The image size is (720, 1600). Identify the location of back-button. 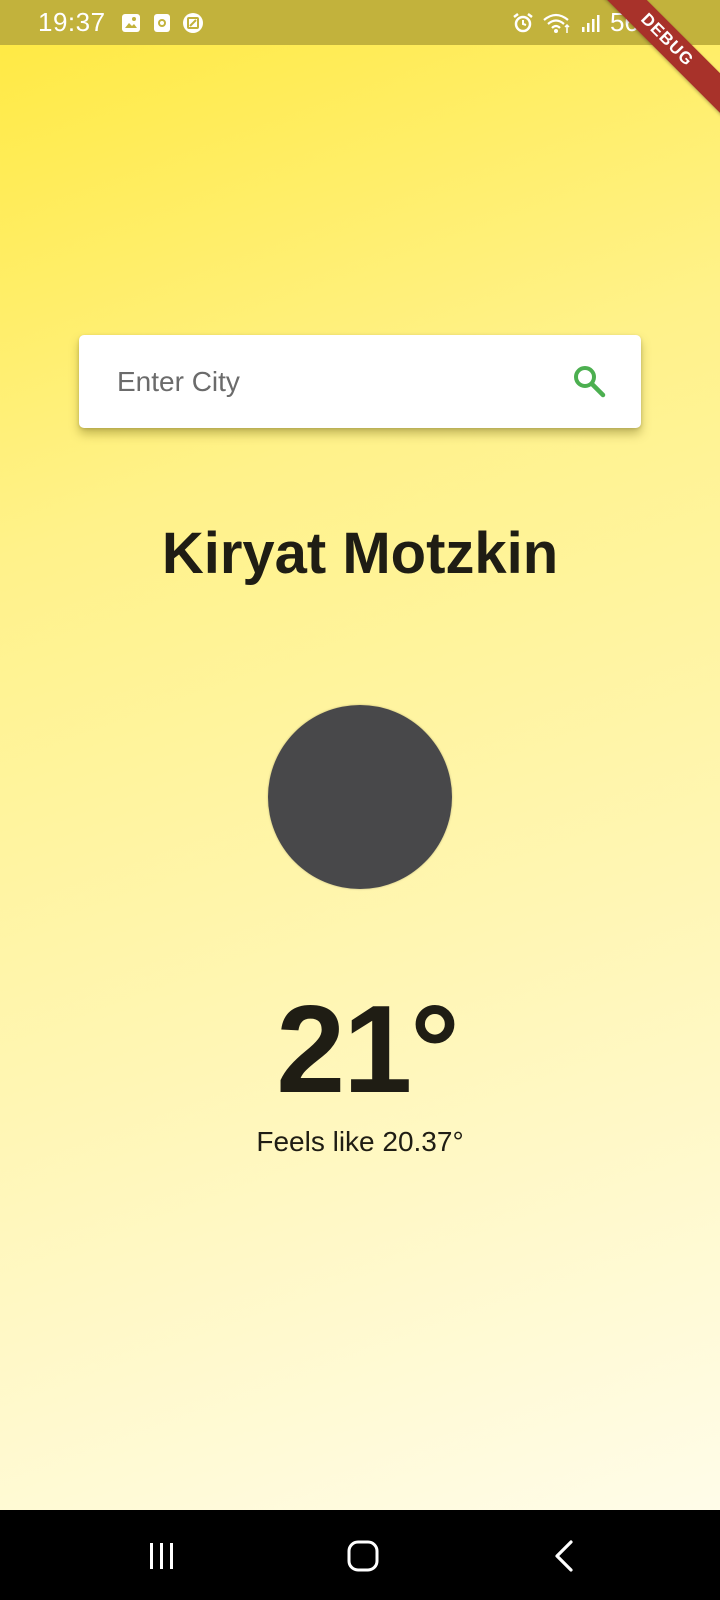
(565, 1556).